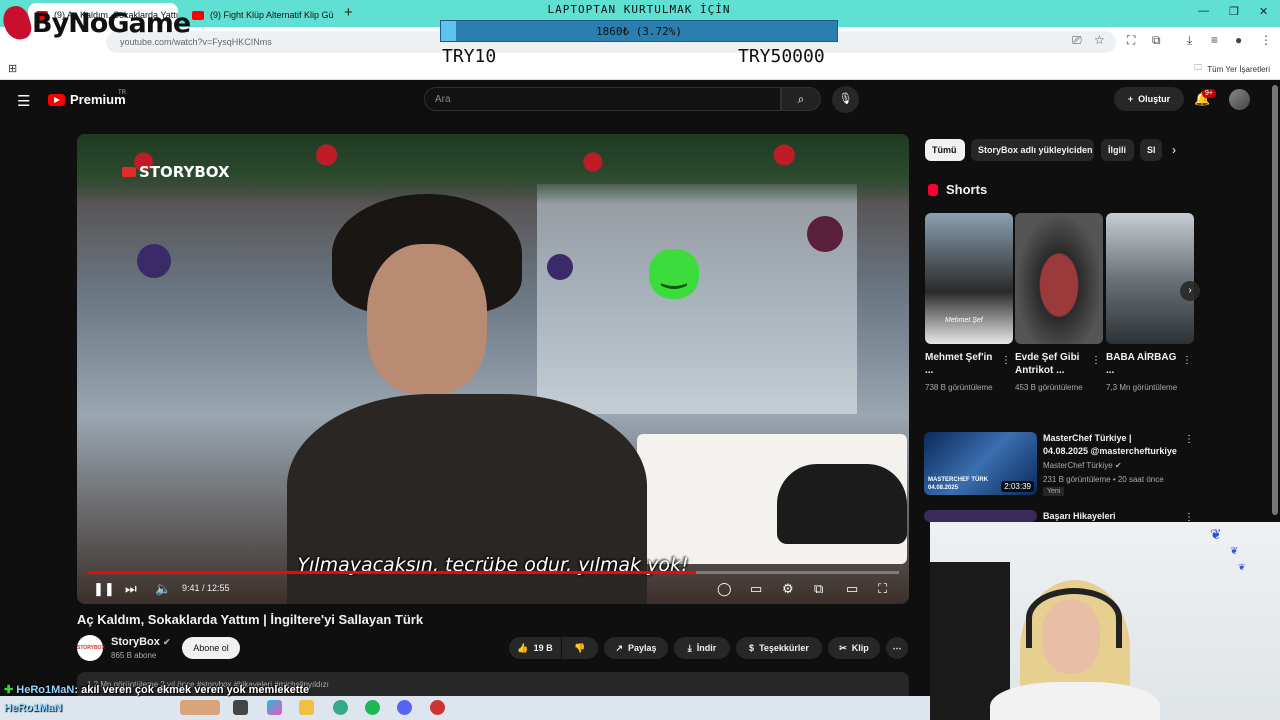 The image size is (1280, 720). Describe the element at coordinates (95, 23) in the screenshot. I see `bynogame-logo: ByNoGame` at that location.